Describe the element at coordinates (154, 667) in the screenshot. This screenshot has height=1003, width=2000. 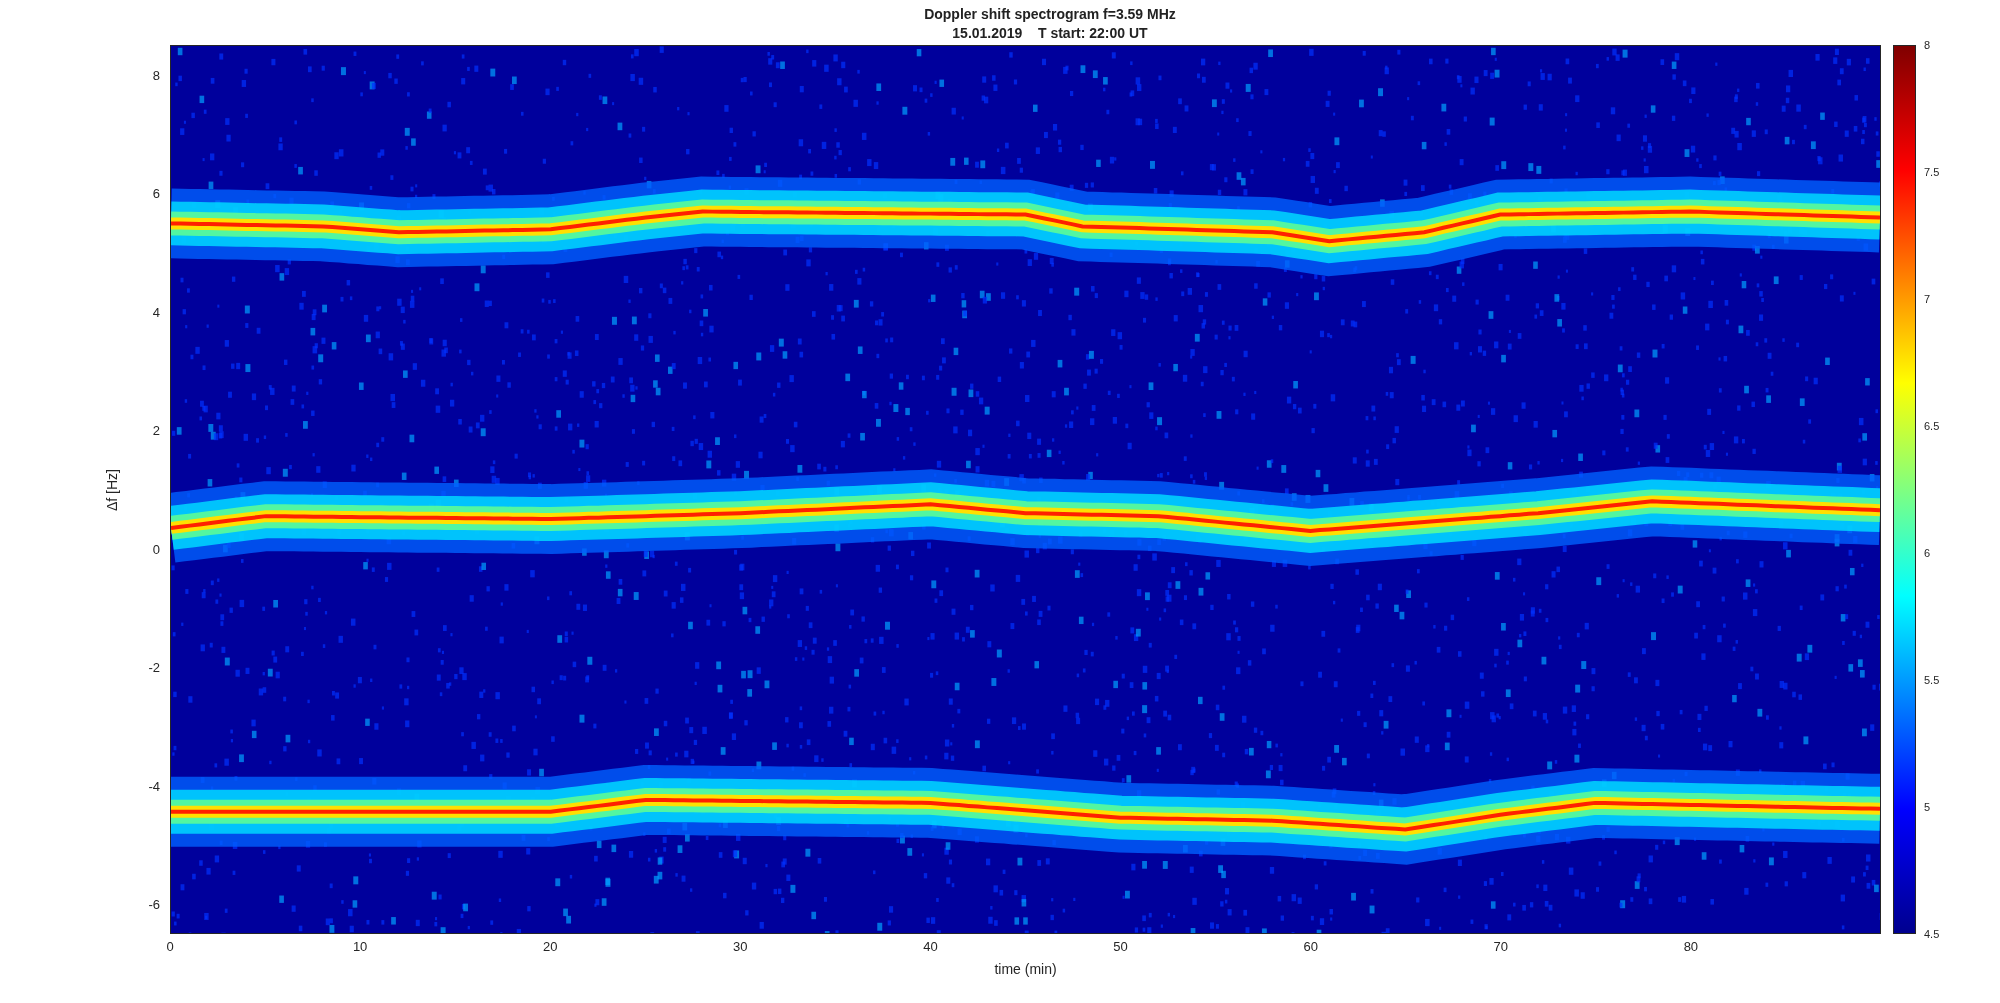
I see `y-tick-label: -2` at that location.